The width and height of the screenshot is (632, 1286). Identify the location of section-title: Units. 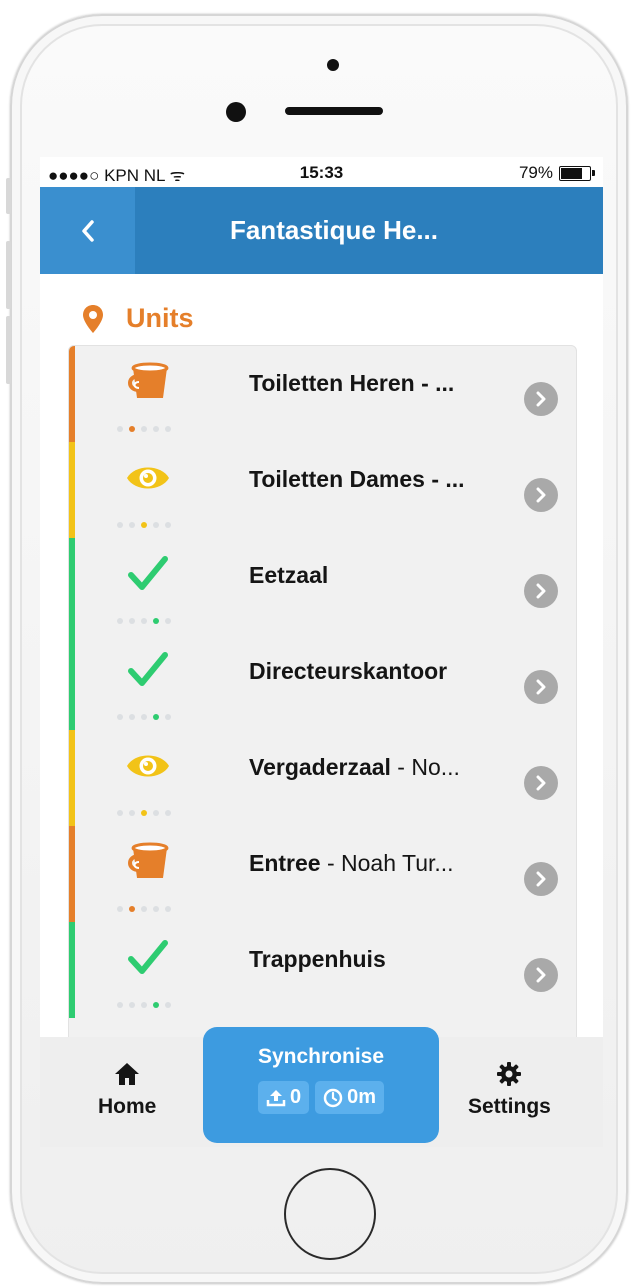
(160, 318).